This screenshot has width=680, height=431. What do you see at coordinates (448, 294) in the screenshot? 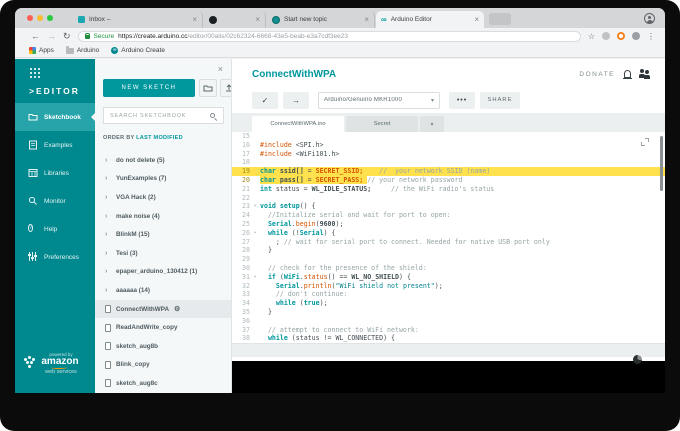
I see `code-line: 33 // don't continue:` at bounding box center [448, 294].